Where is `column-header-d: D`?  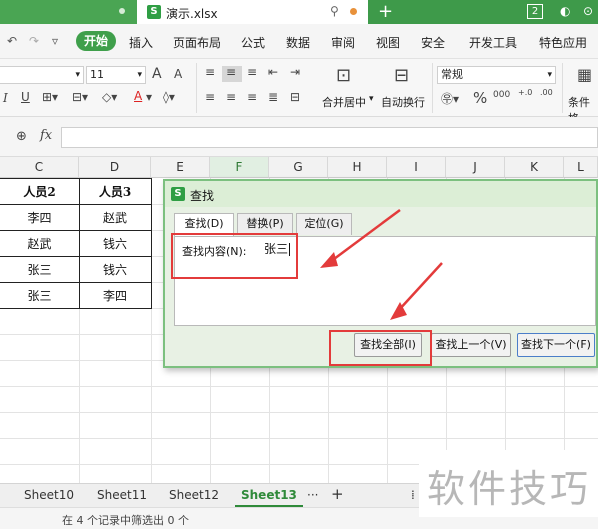 column-header-d: D is located at coordinates (115, 167).